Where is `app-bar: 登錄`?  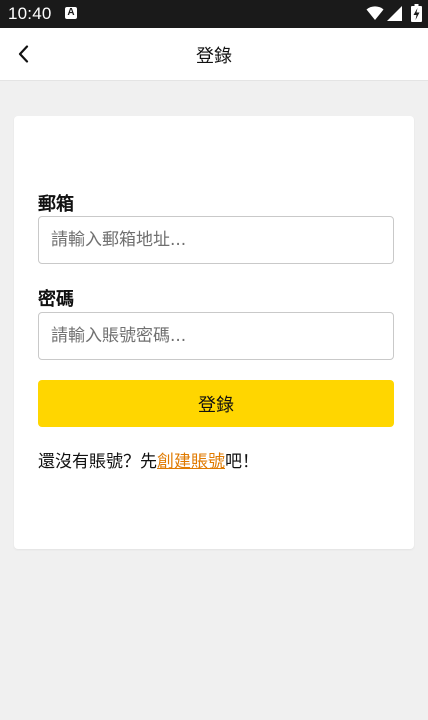
app-bar: 登錄 is located at coordinates (214, 54).